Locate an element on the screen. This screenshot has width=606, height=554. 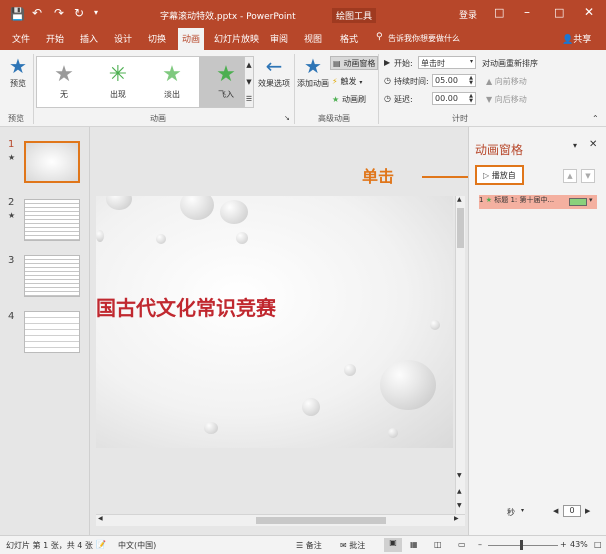
slide-thumbnails-pane: 1 ★ 2 ★ 3 4 is located at coordinates (45, 331).